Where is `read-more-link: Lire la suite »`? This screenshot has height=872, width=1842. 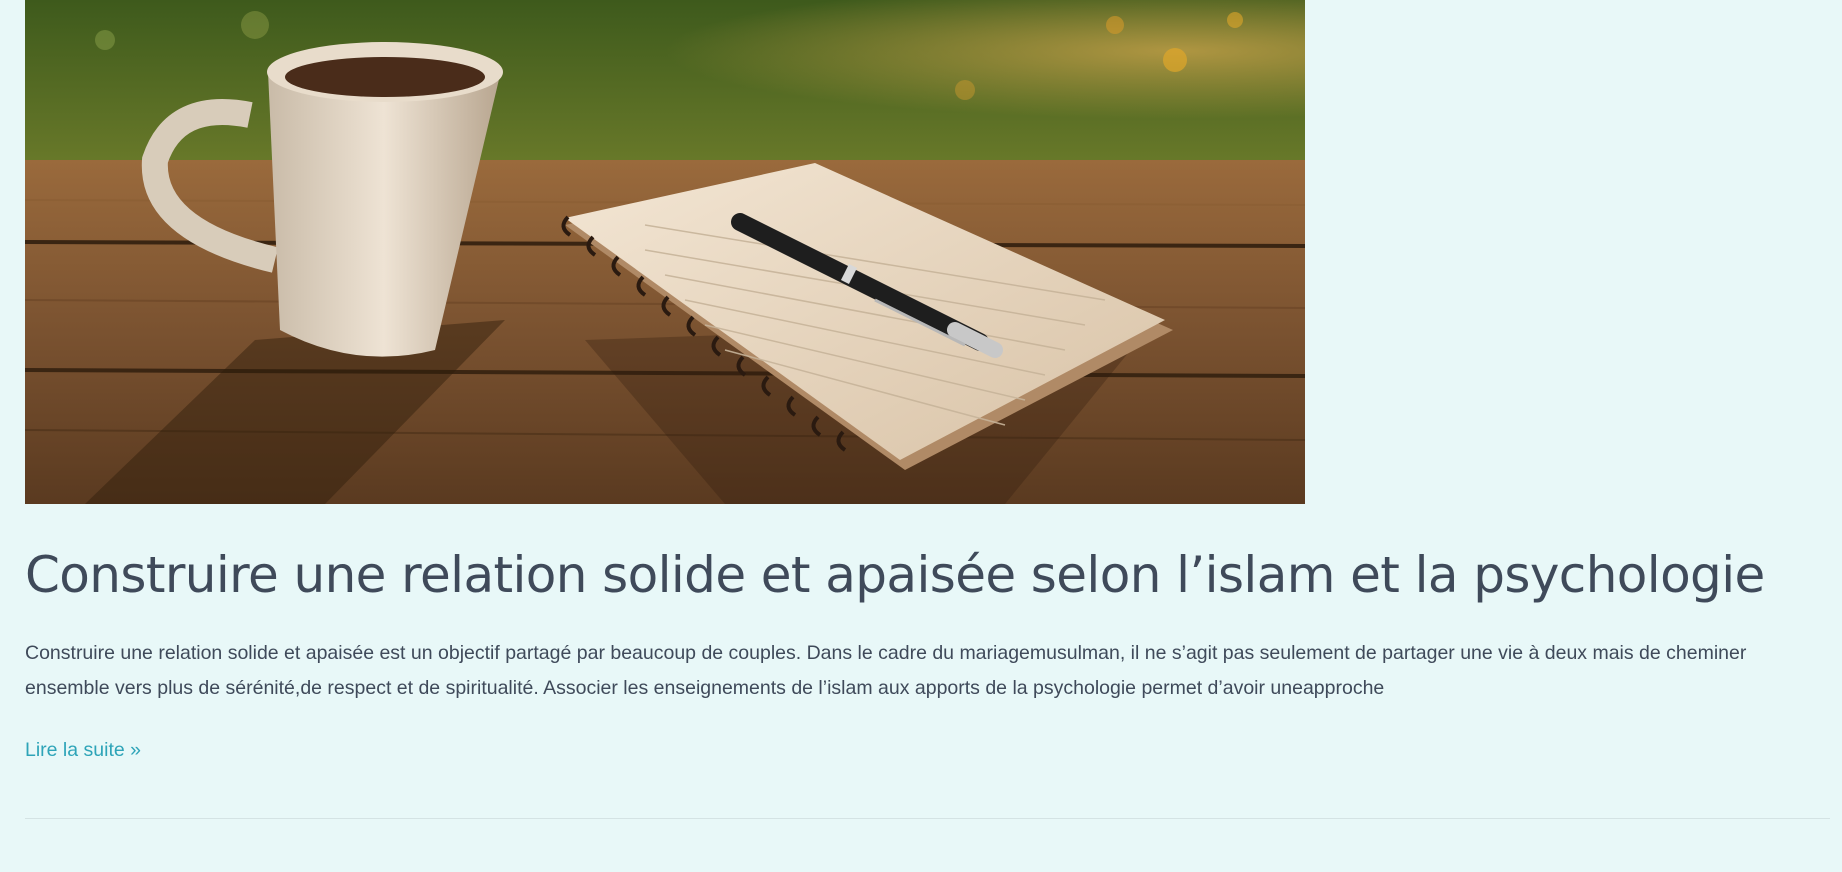 read-more-link: Lire la suite » is located at coordinates (83, 750).